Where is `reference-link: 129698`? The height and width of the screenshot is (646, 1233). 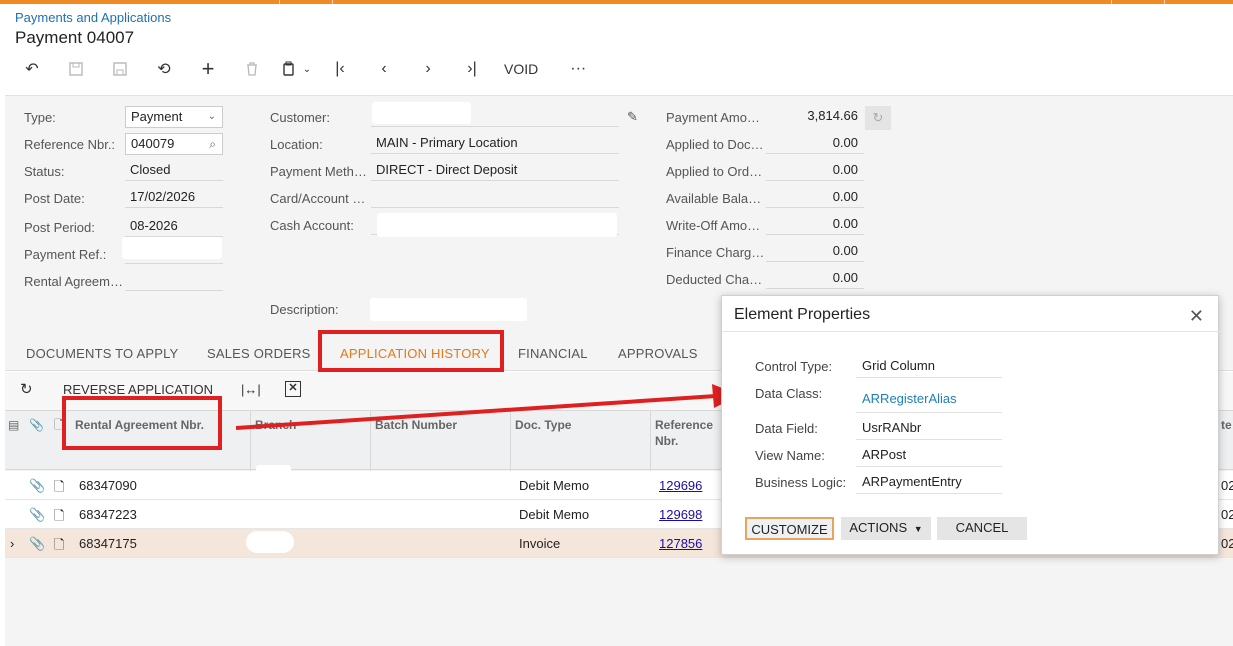
reference-link: 129698 is located at coordinates (680, 514).